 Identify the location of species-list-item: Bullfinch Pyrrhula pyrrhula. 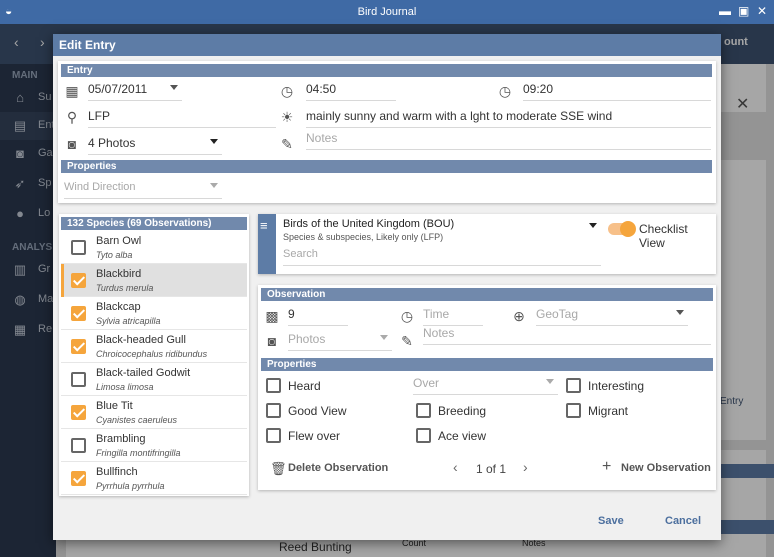
(154, 478).